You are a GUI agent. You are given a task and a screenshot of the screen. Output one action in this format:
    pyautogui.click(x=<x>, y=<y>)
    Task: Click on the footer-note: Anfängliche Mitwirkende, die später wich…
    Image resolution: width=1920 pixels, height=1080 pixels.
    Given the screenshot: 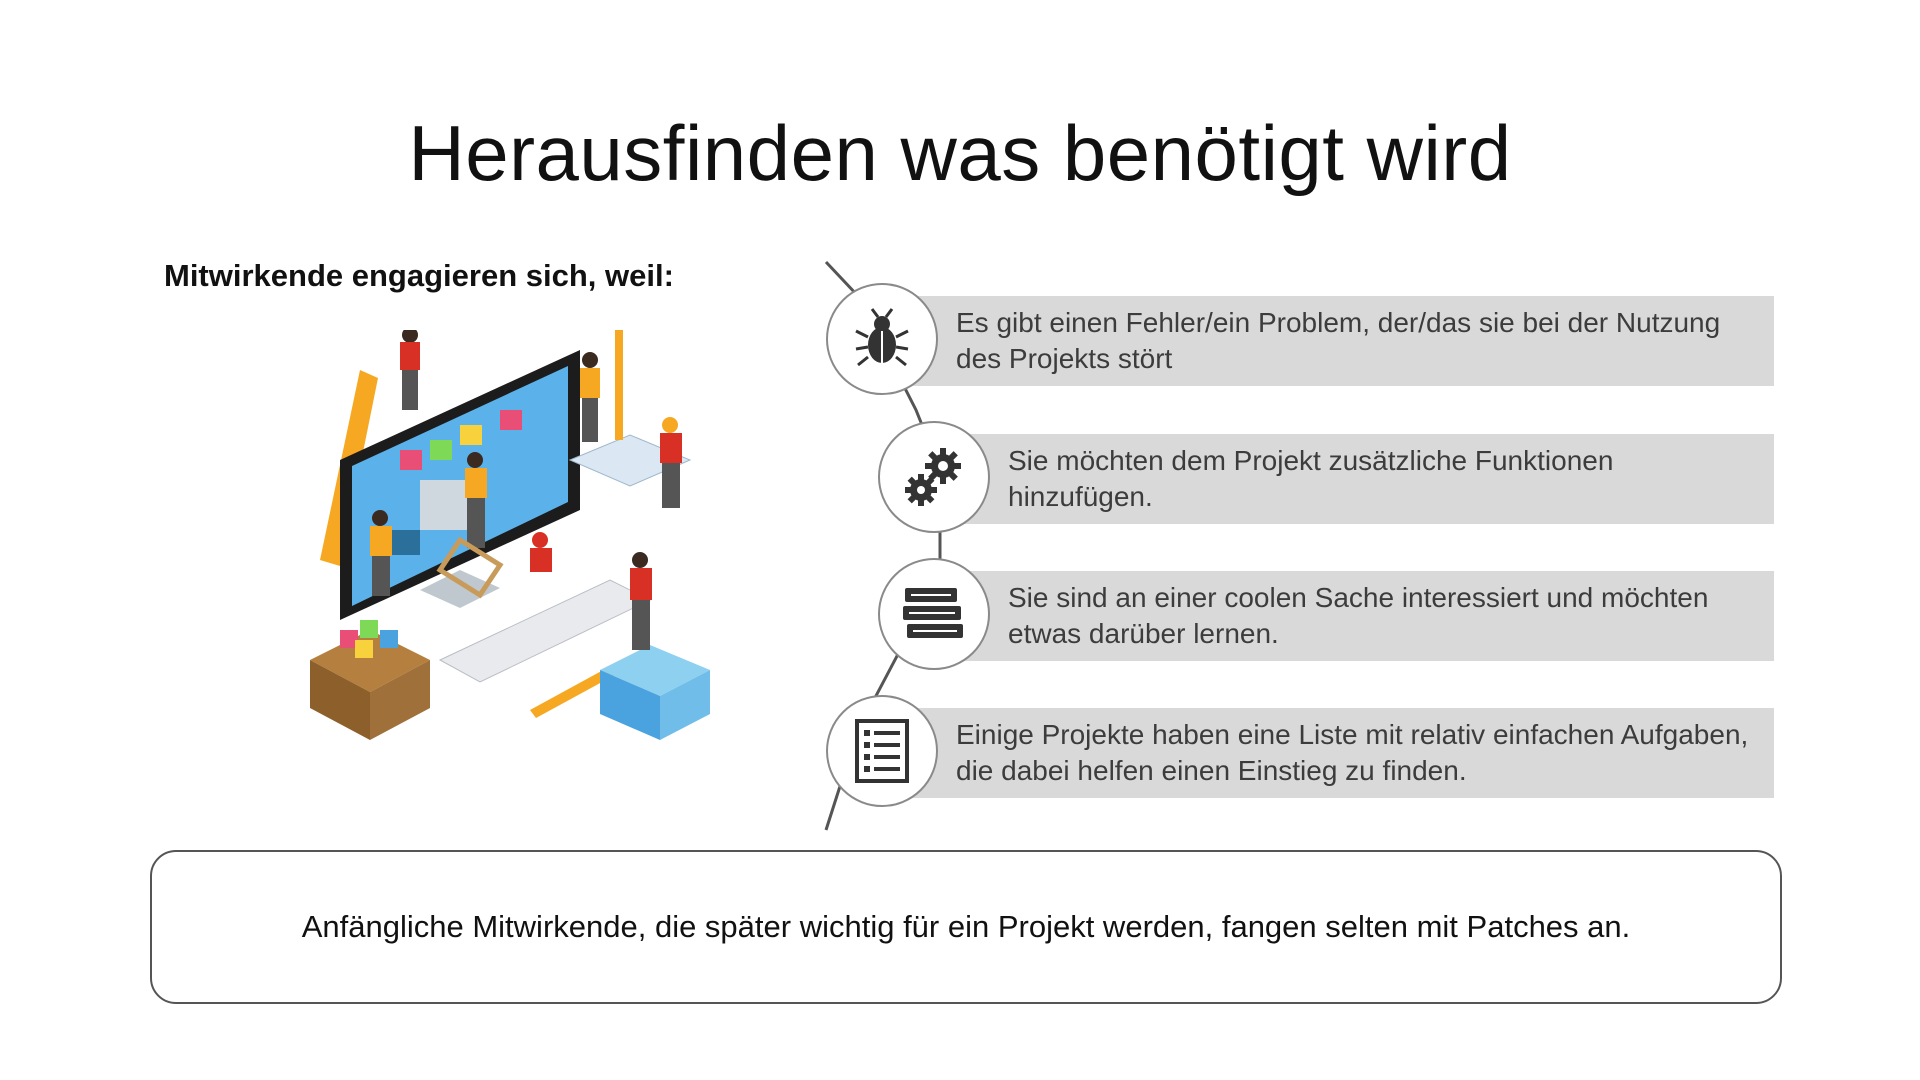 What is the action you would take?
    pyautogui.click(x=966, y=927)
    